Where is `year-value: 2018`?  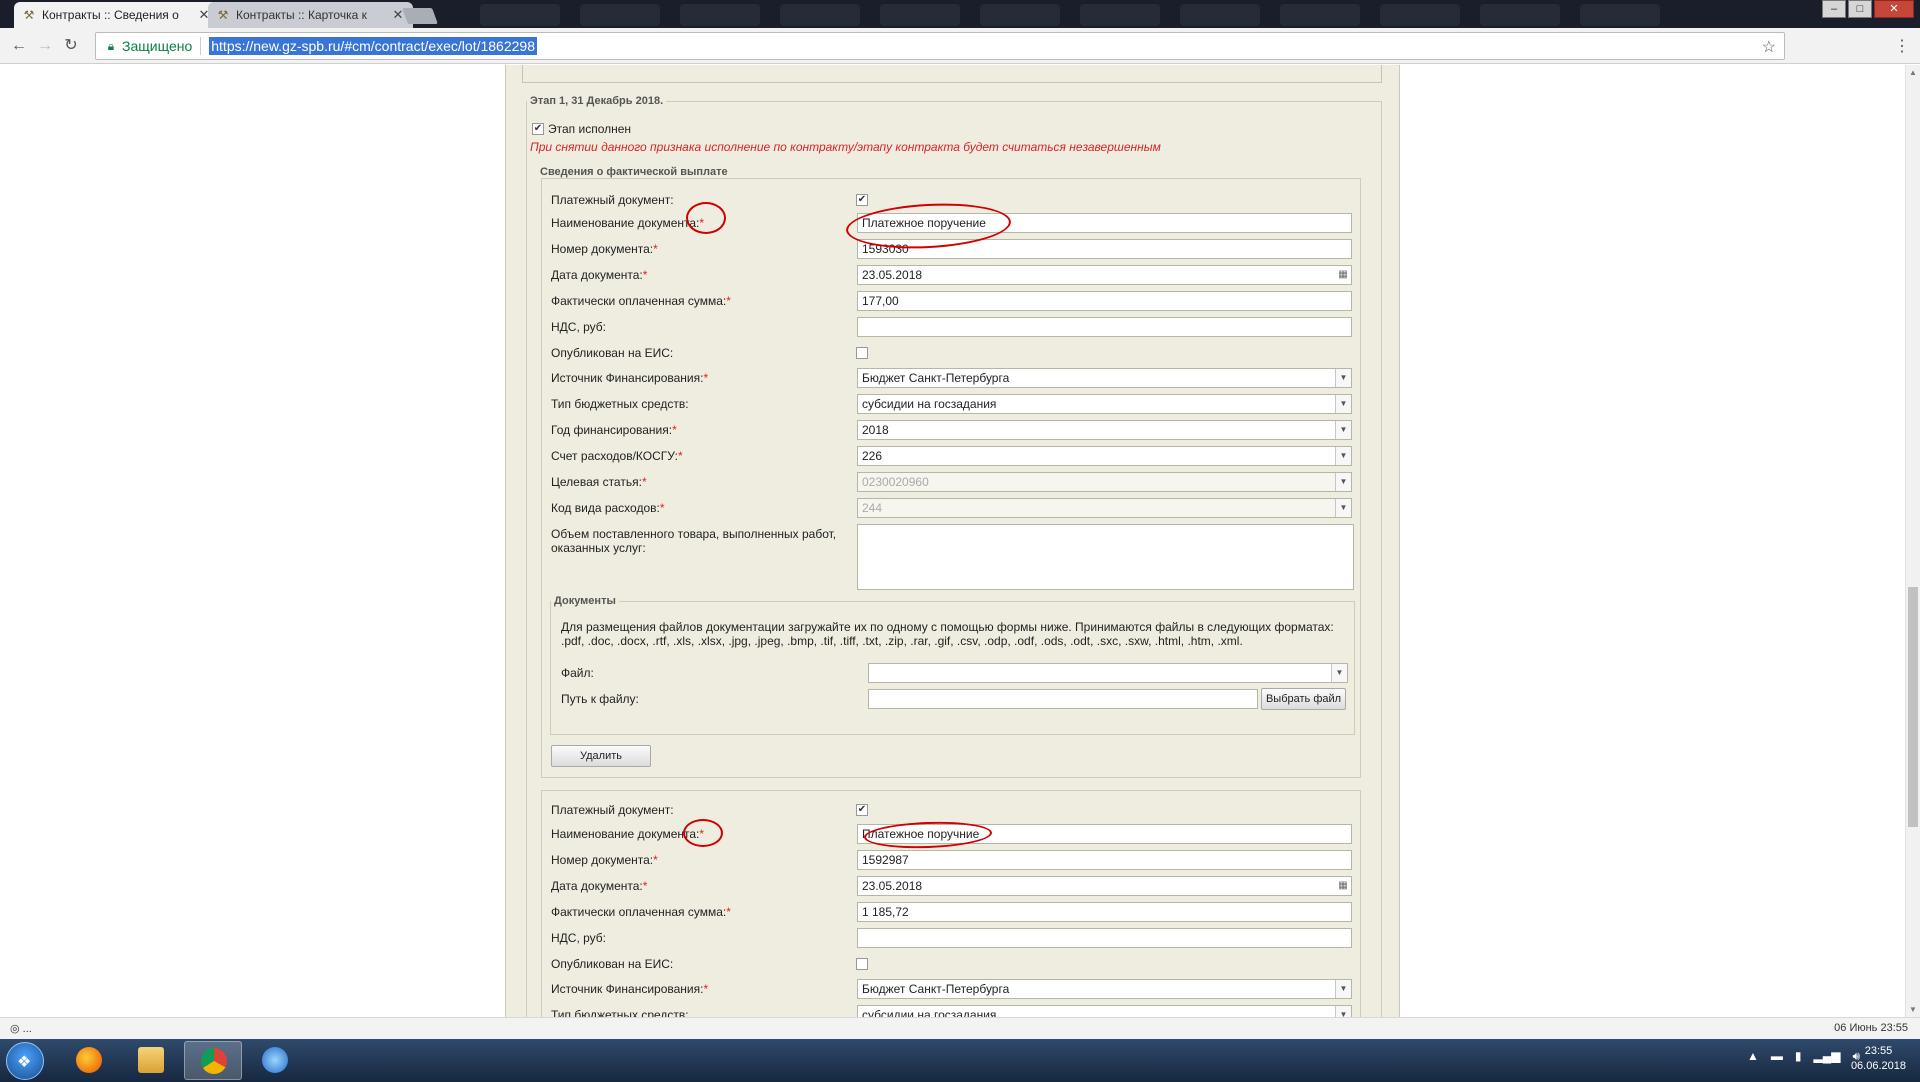 year-value: 2018 is located at coordinates (875, 430).